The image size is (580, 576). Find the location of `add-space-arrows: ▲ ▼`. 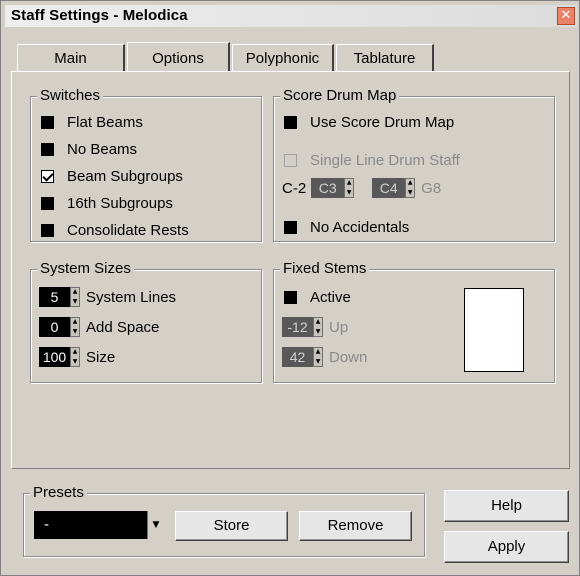

add-space-arrows: ▲ ▼ is located at coordinates (75, 327).